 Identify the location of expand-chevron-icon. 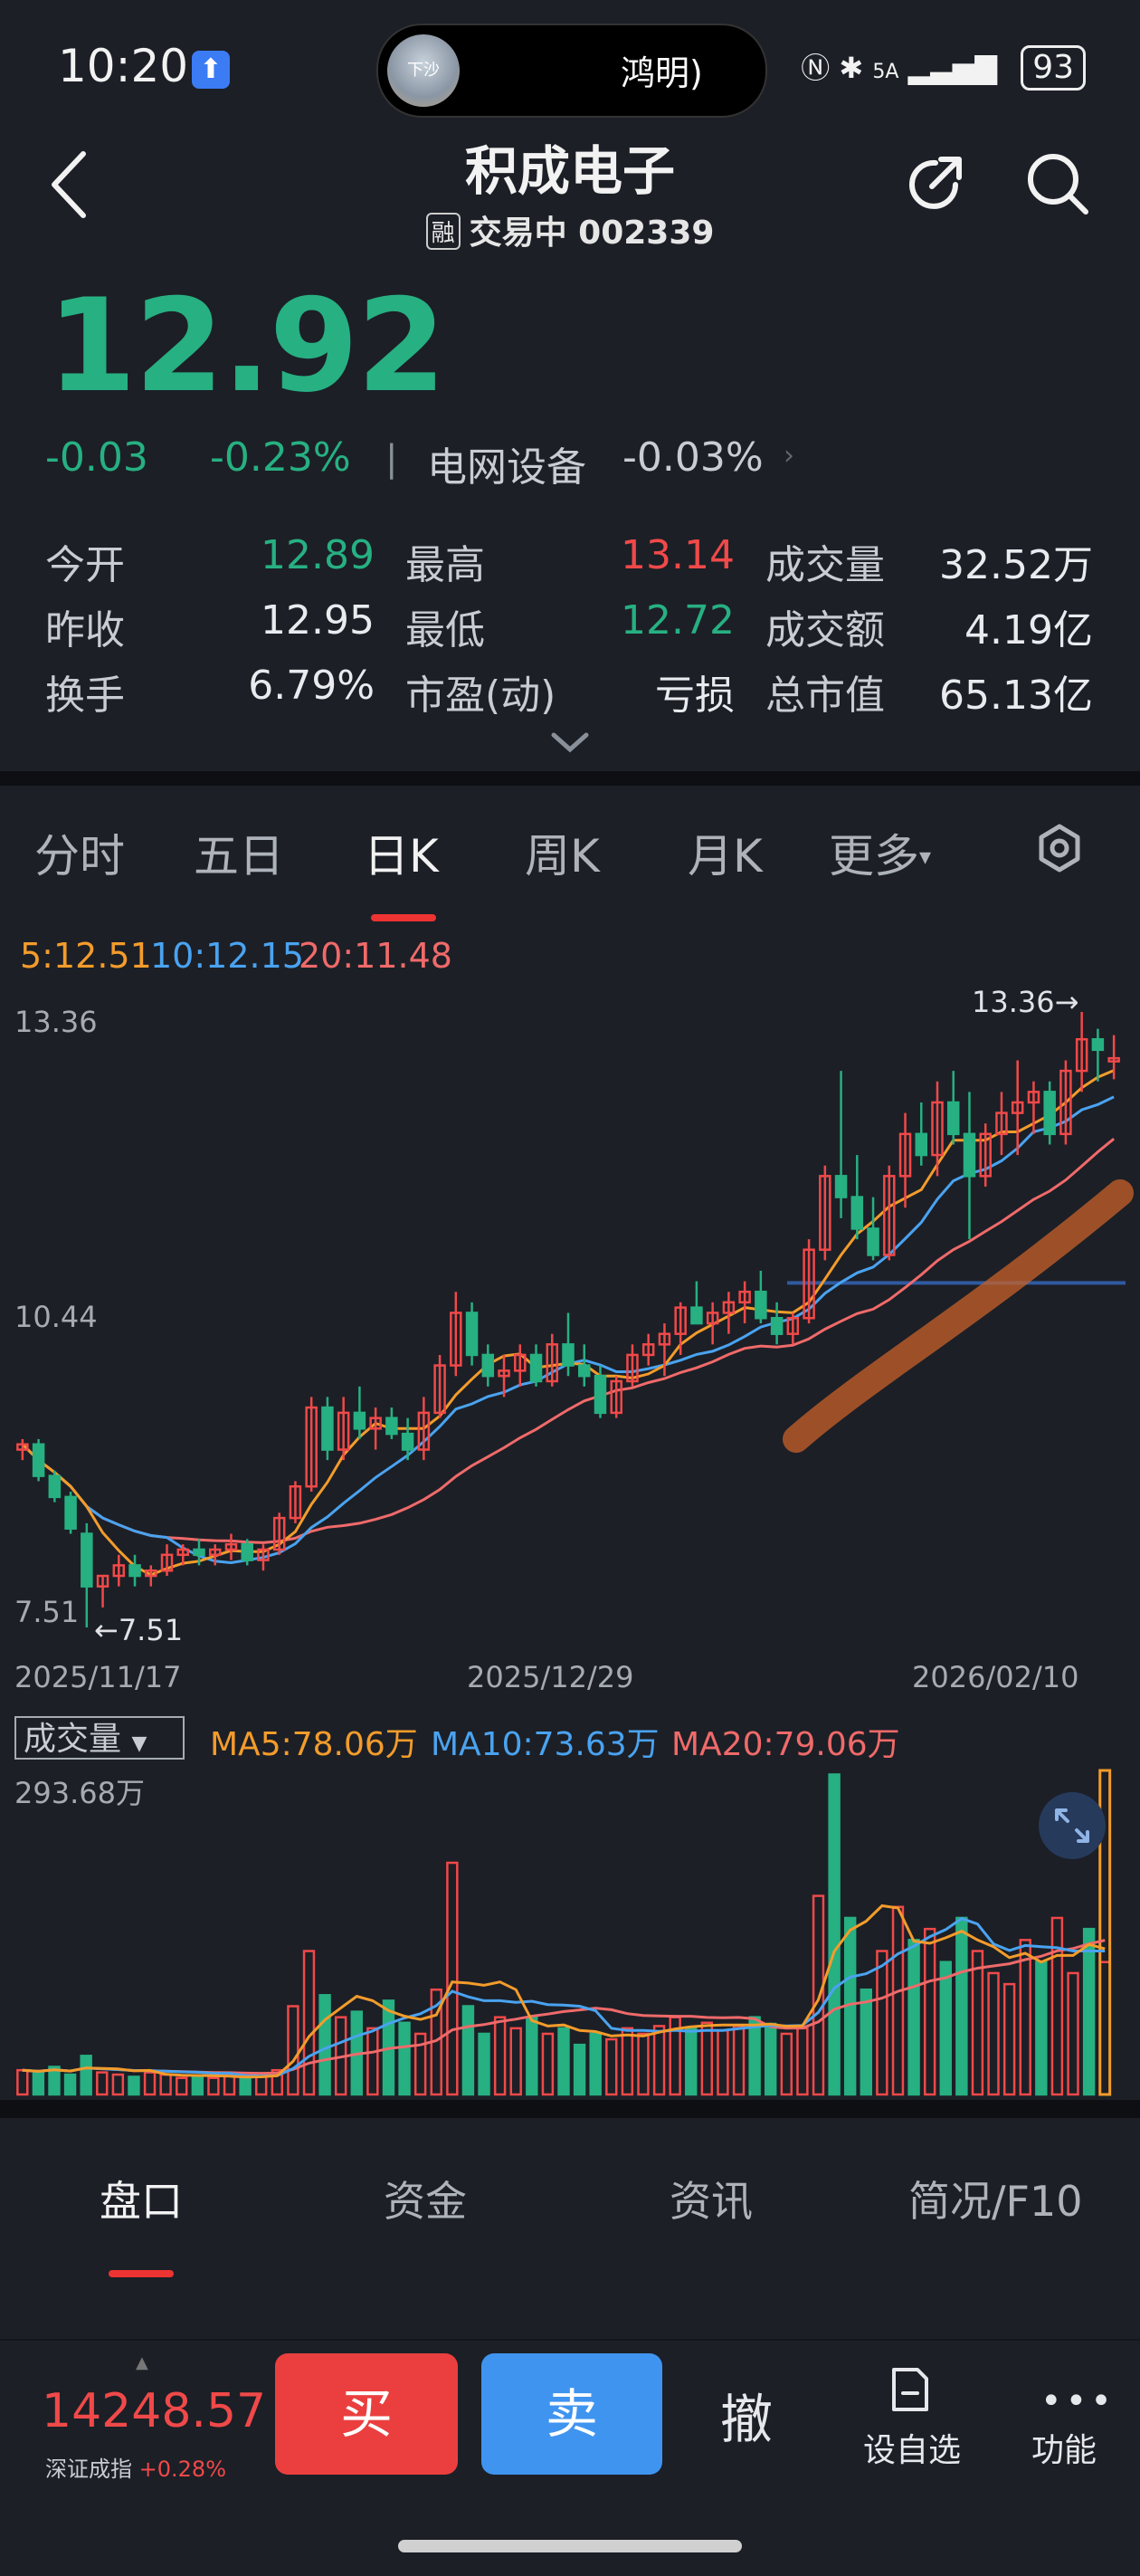
(570, 743).